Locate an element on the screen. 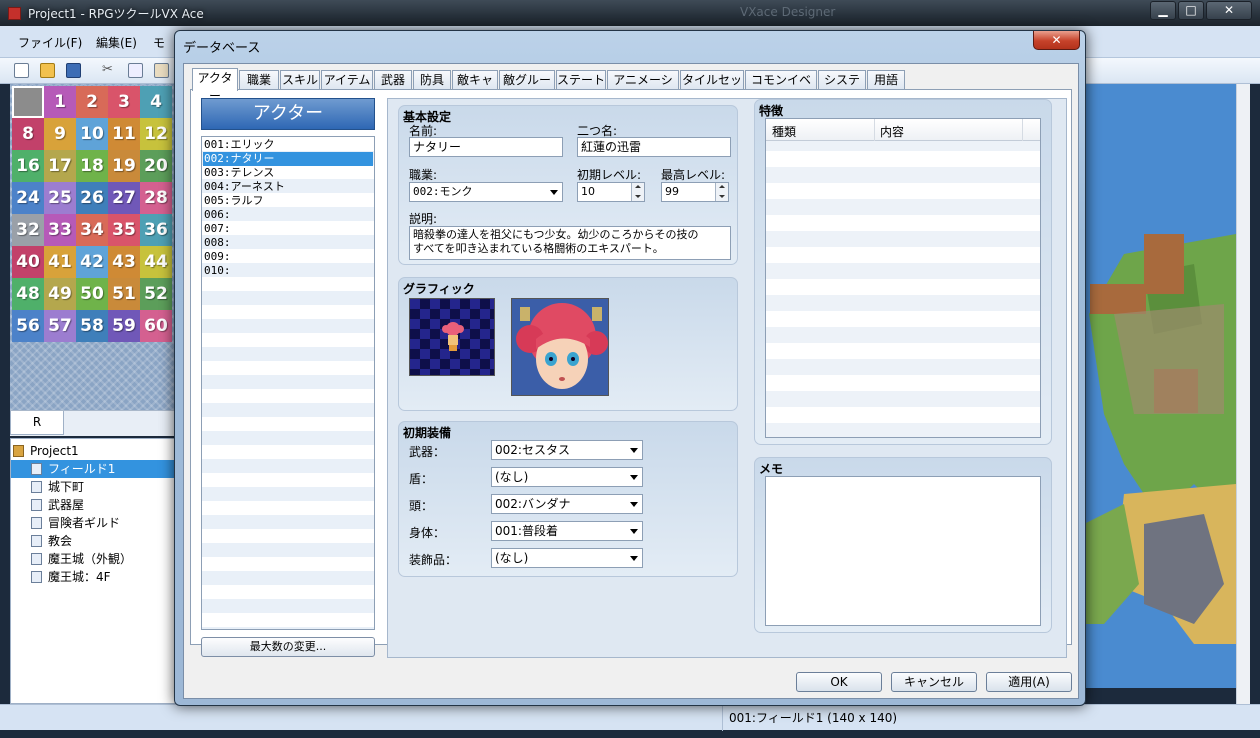 The image size is (1260, 738). palette-tile: 40 is located at coordinates (28, 262).